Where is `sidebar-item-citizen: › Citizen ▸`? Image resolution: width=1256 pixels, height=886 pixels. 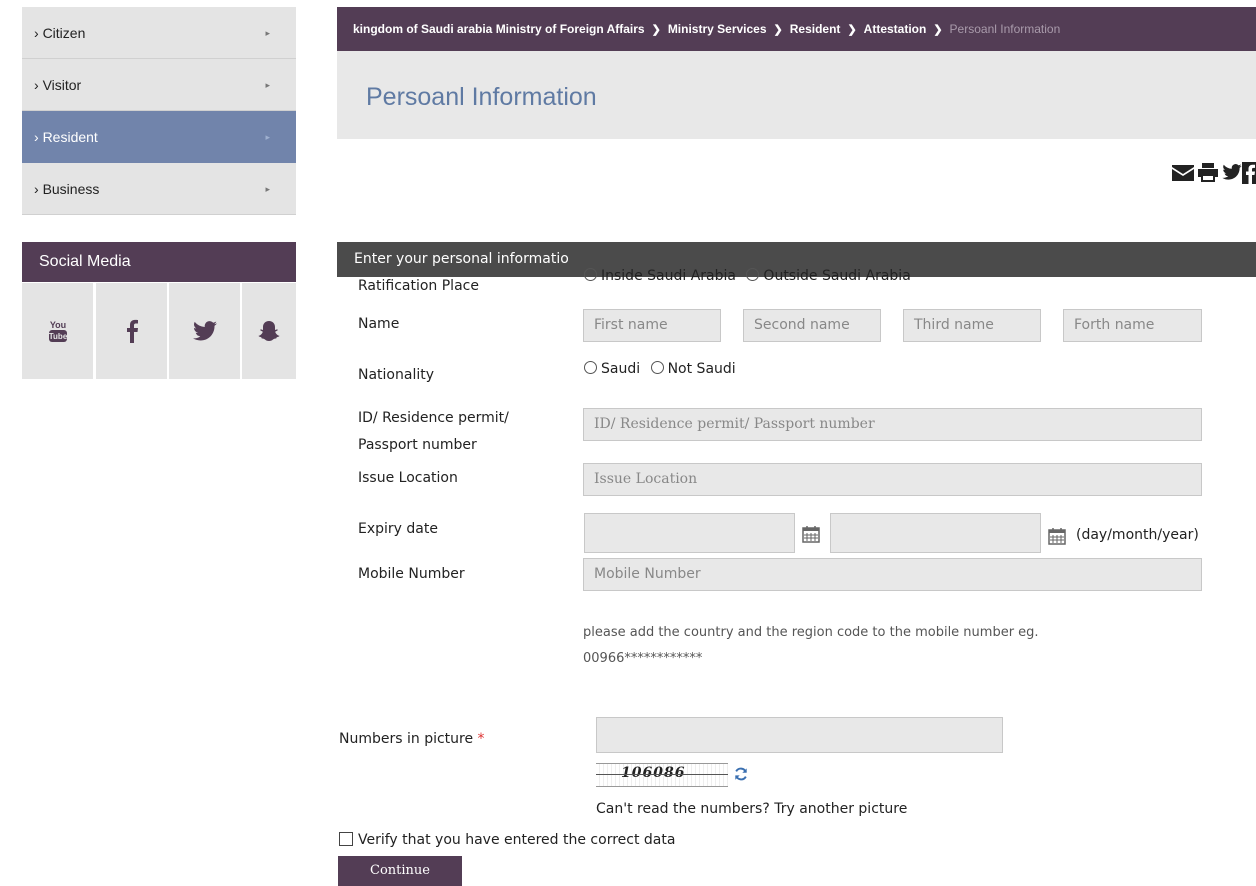 sidebar-item-citizen: › Citizen ▸ is located at coordinates (159, 33).